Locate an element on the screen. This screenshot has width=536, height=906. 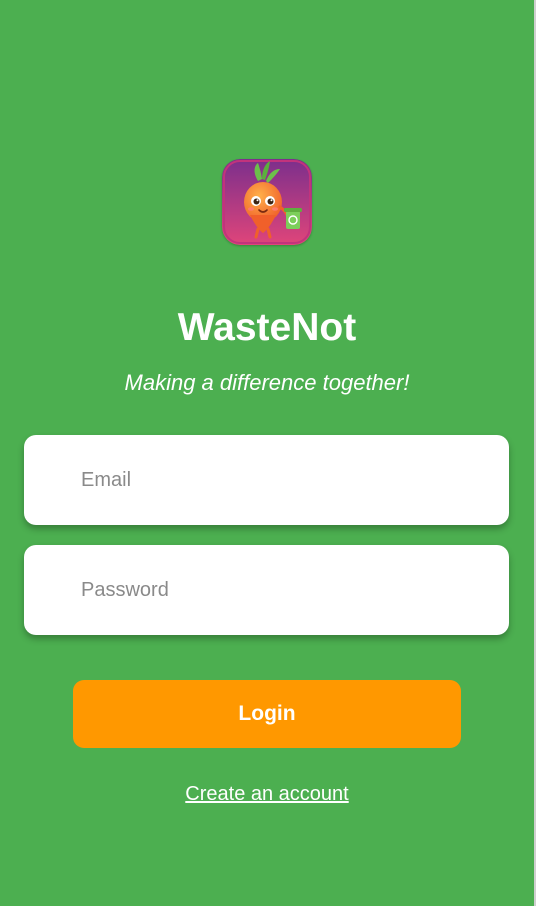
carrot-mascot-icon is located at coordinates (267, 202).